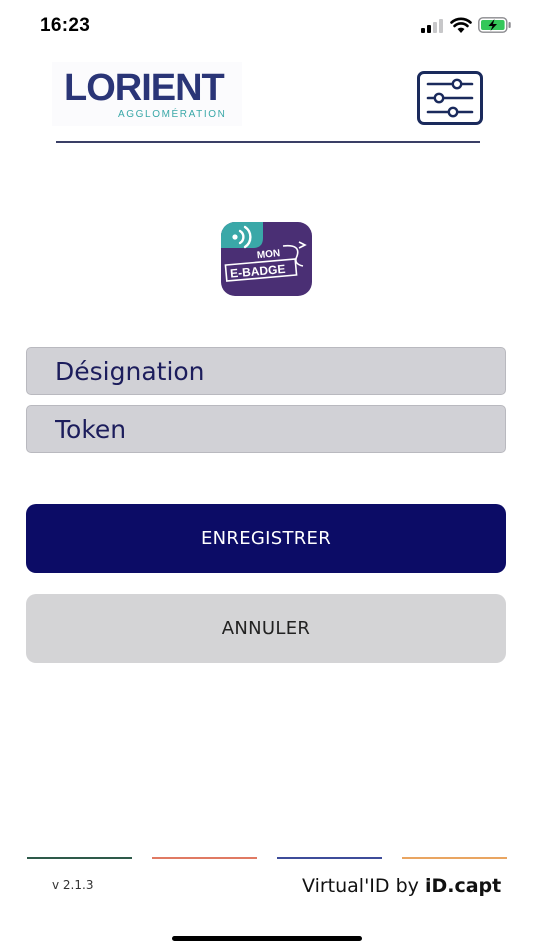 The image size is (534, 950). I want to click on footer-line-coral, so click(204, 858).